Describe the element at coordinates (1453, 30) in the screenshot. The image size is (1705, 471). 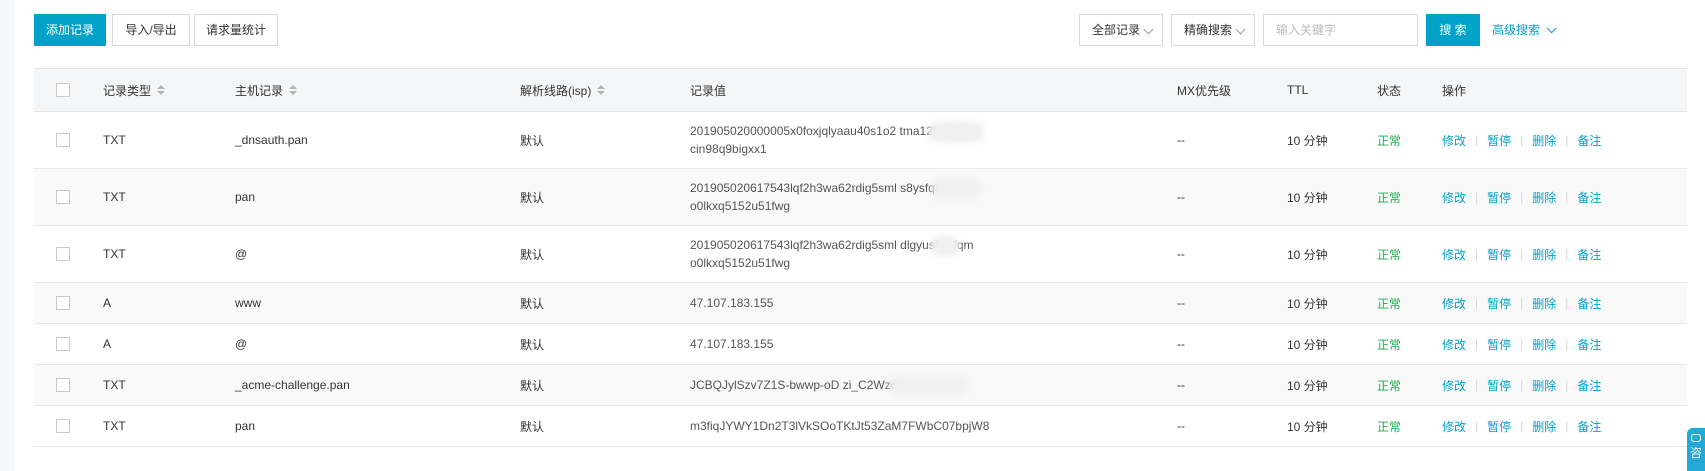
I see `search-button: 搜 索` at that location.